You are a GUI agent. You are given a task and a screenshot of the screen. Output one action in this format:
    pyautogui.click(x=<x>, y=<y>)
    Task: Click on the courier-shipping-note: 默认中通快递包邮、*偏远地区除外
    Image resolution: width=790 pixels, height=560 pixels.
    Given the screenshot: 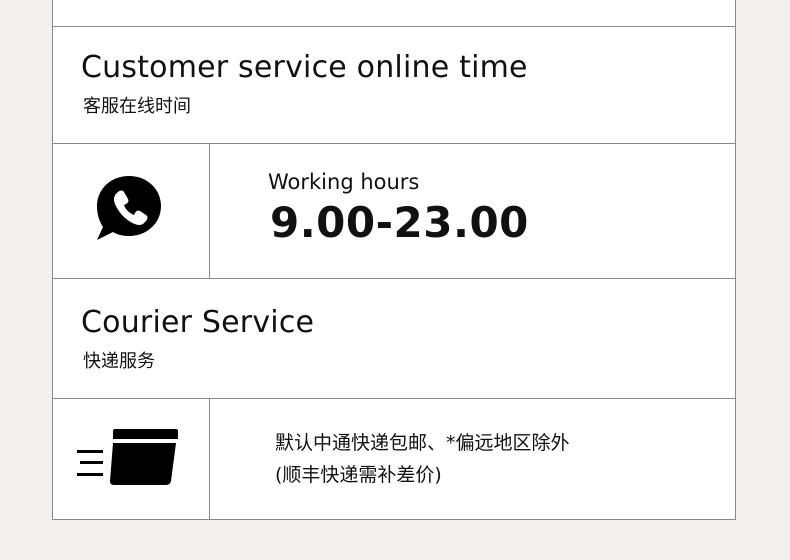 What is the action you would take?
    pyautogui.click(x=422, y=443)
    